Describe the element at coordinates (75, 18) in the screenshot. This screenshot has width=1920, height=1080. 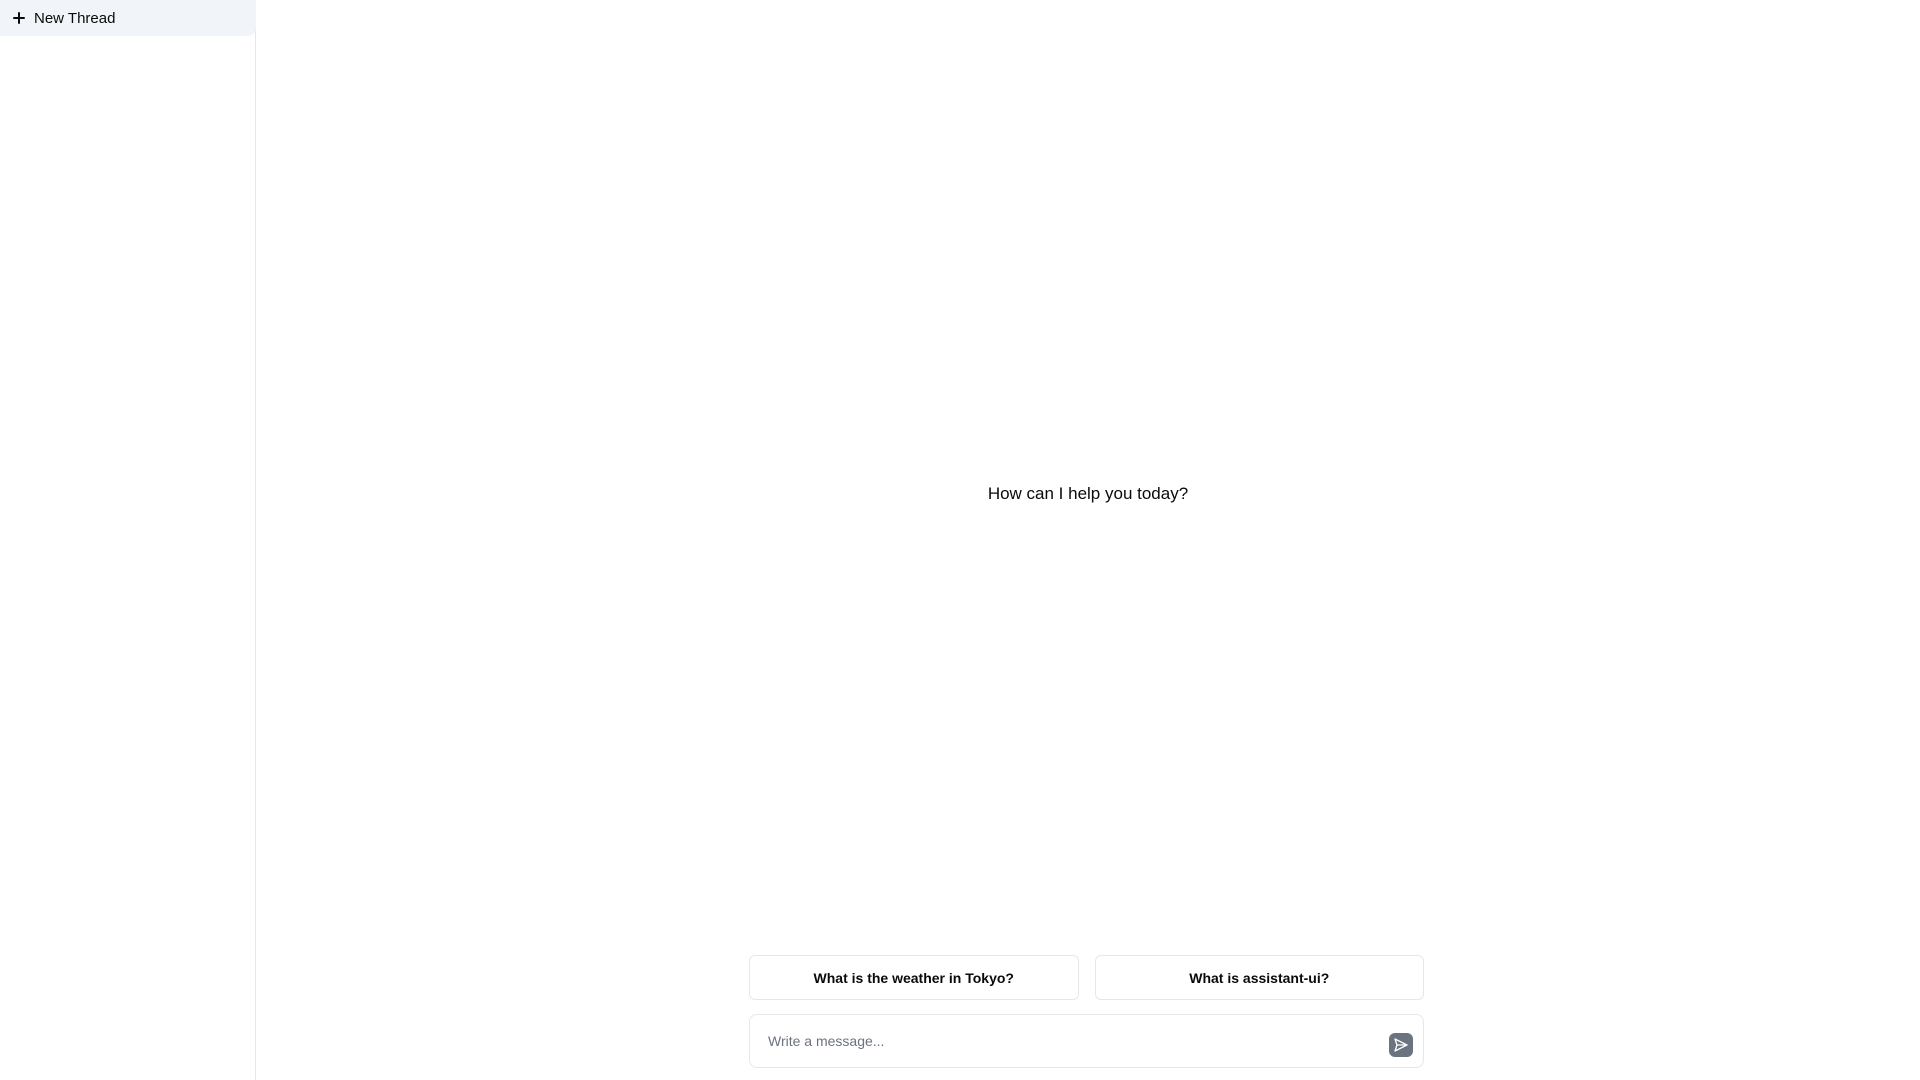
I see `new-thread-label: New Thread` at that location.